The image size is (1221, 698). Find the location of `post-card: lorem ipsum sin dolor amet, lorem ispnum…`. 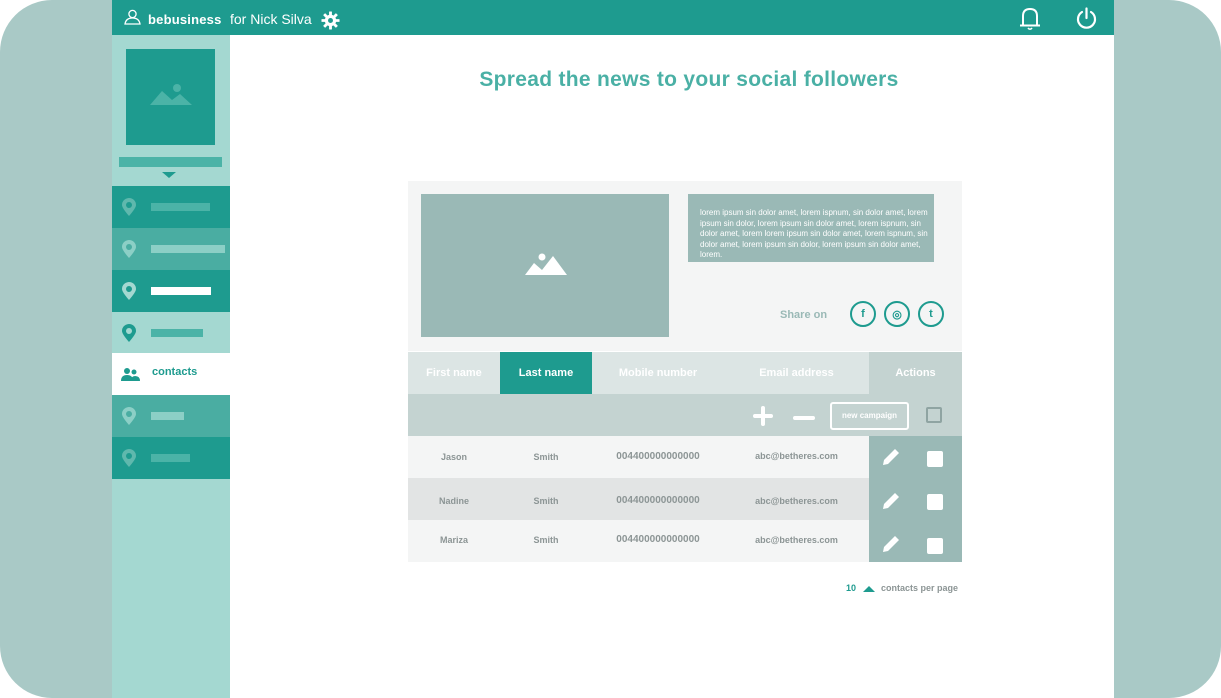

post-card: lorem ipsum sin dolor amet, lorem ispnum… is located at coordinates (685, 266).